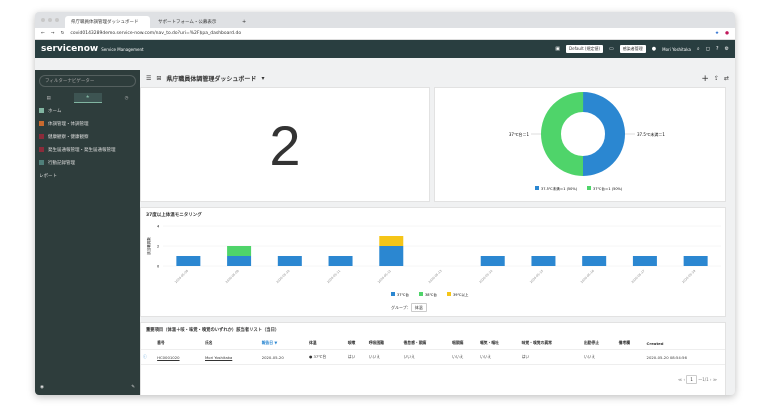  I want to click on user-avatar: ●, so click(654, 49).